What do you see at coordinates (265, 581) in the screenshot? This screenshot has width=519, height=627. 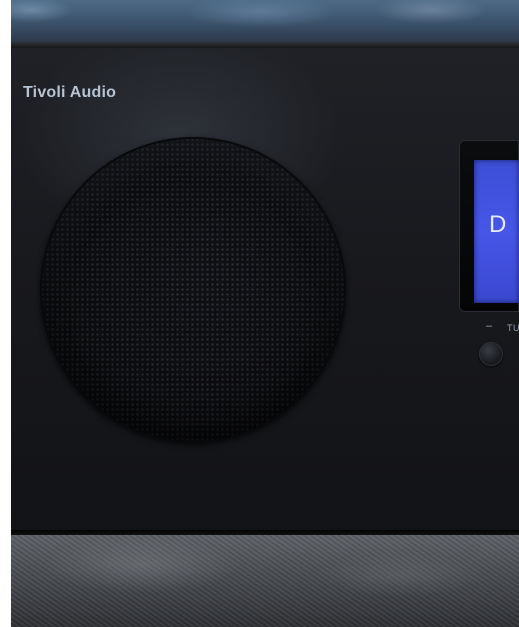 I see `fabric-shelf` at bounding box center [265, 581].